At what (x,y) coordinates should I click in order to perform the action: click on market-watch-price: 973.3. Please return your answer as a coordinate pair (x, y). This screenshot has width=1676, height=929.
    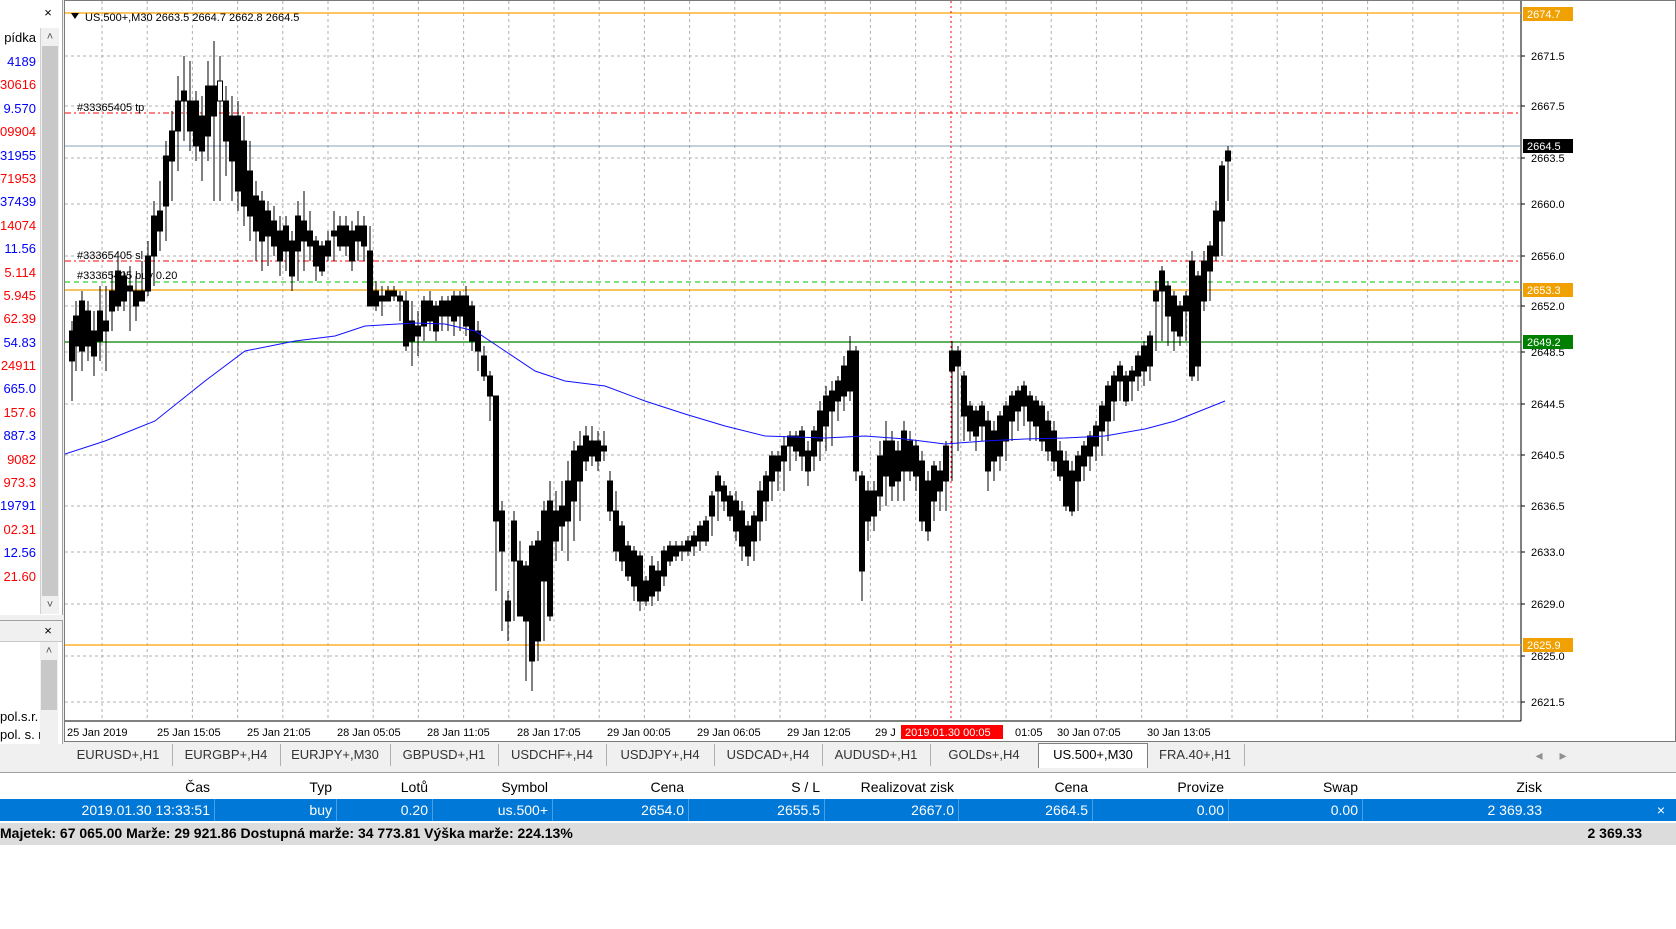
    Looking at the image, I should click on (18, 482).